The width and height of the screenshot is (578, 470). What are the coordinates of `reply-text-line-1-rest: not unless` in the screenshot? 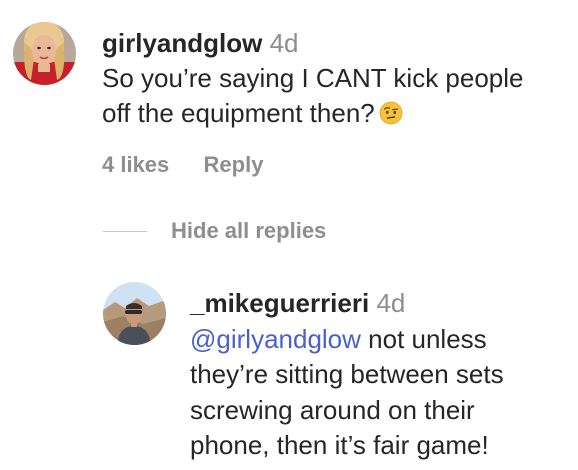 It's located at (423, 338).